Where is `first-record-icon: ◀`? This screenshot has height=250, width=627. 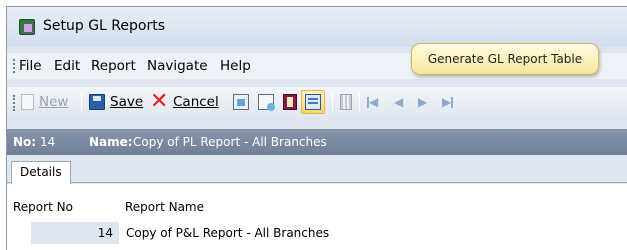
first-record-icon: ◀ is located at coordinates (374, 102).